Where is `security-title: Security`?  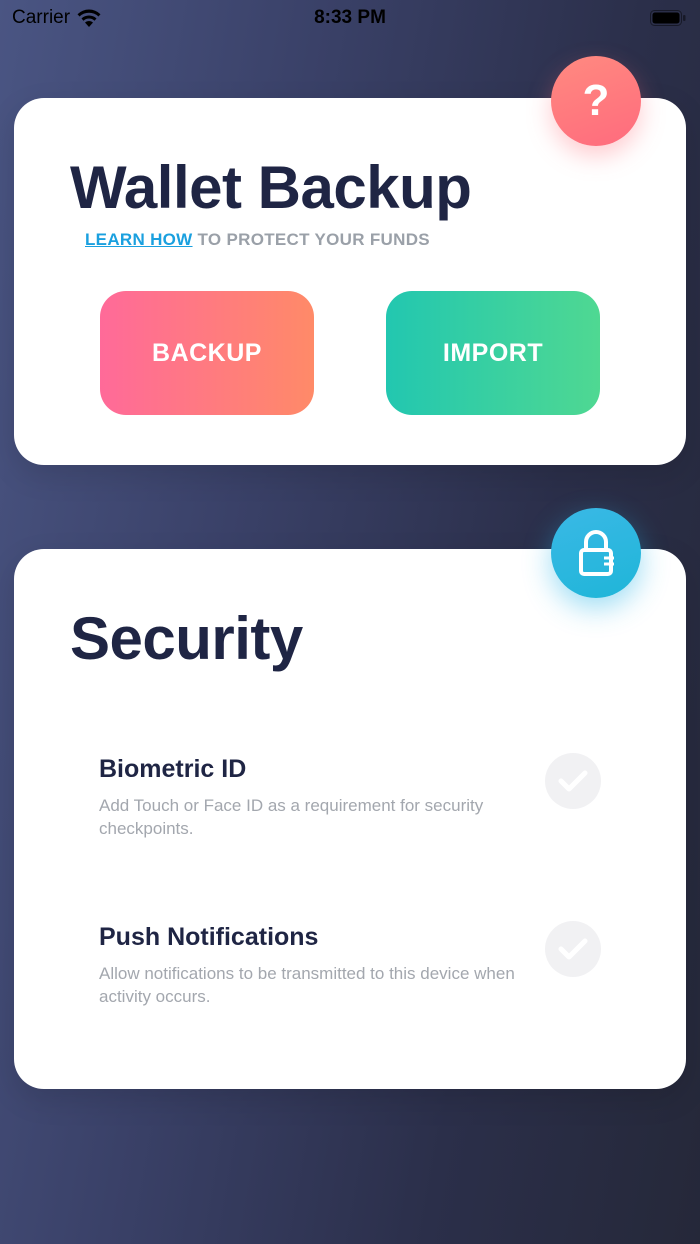
security-title: Security is located at coordinates (186, 638).